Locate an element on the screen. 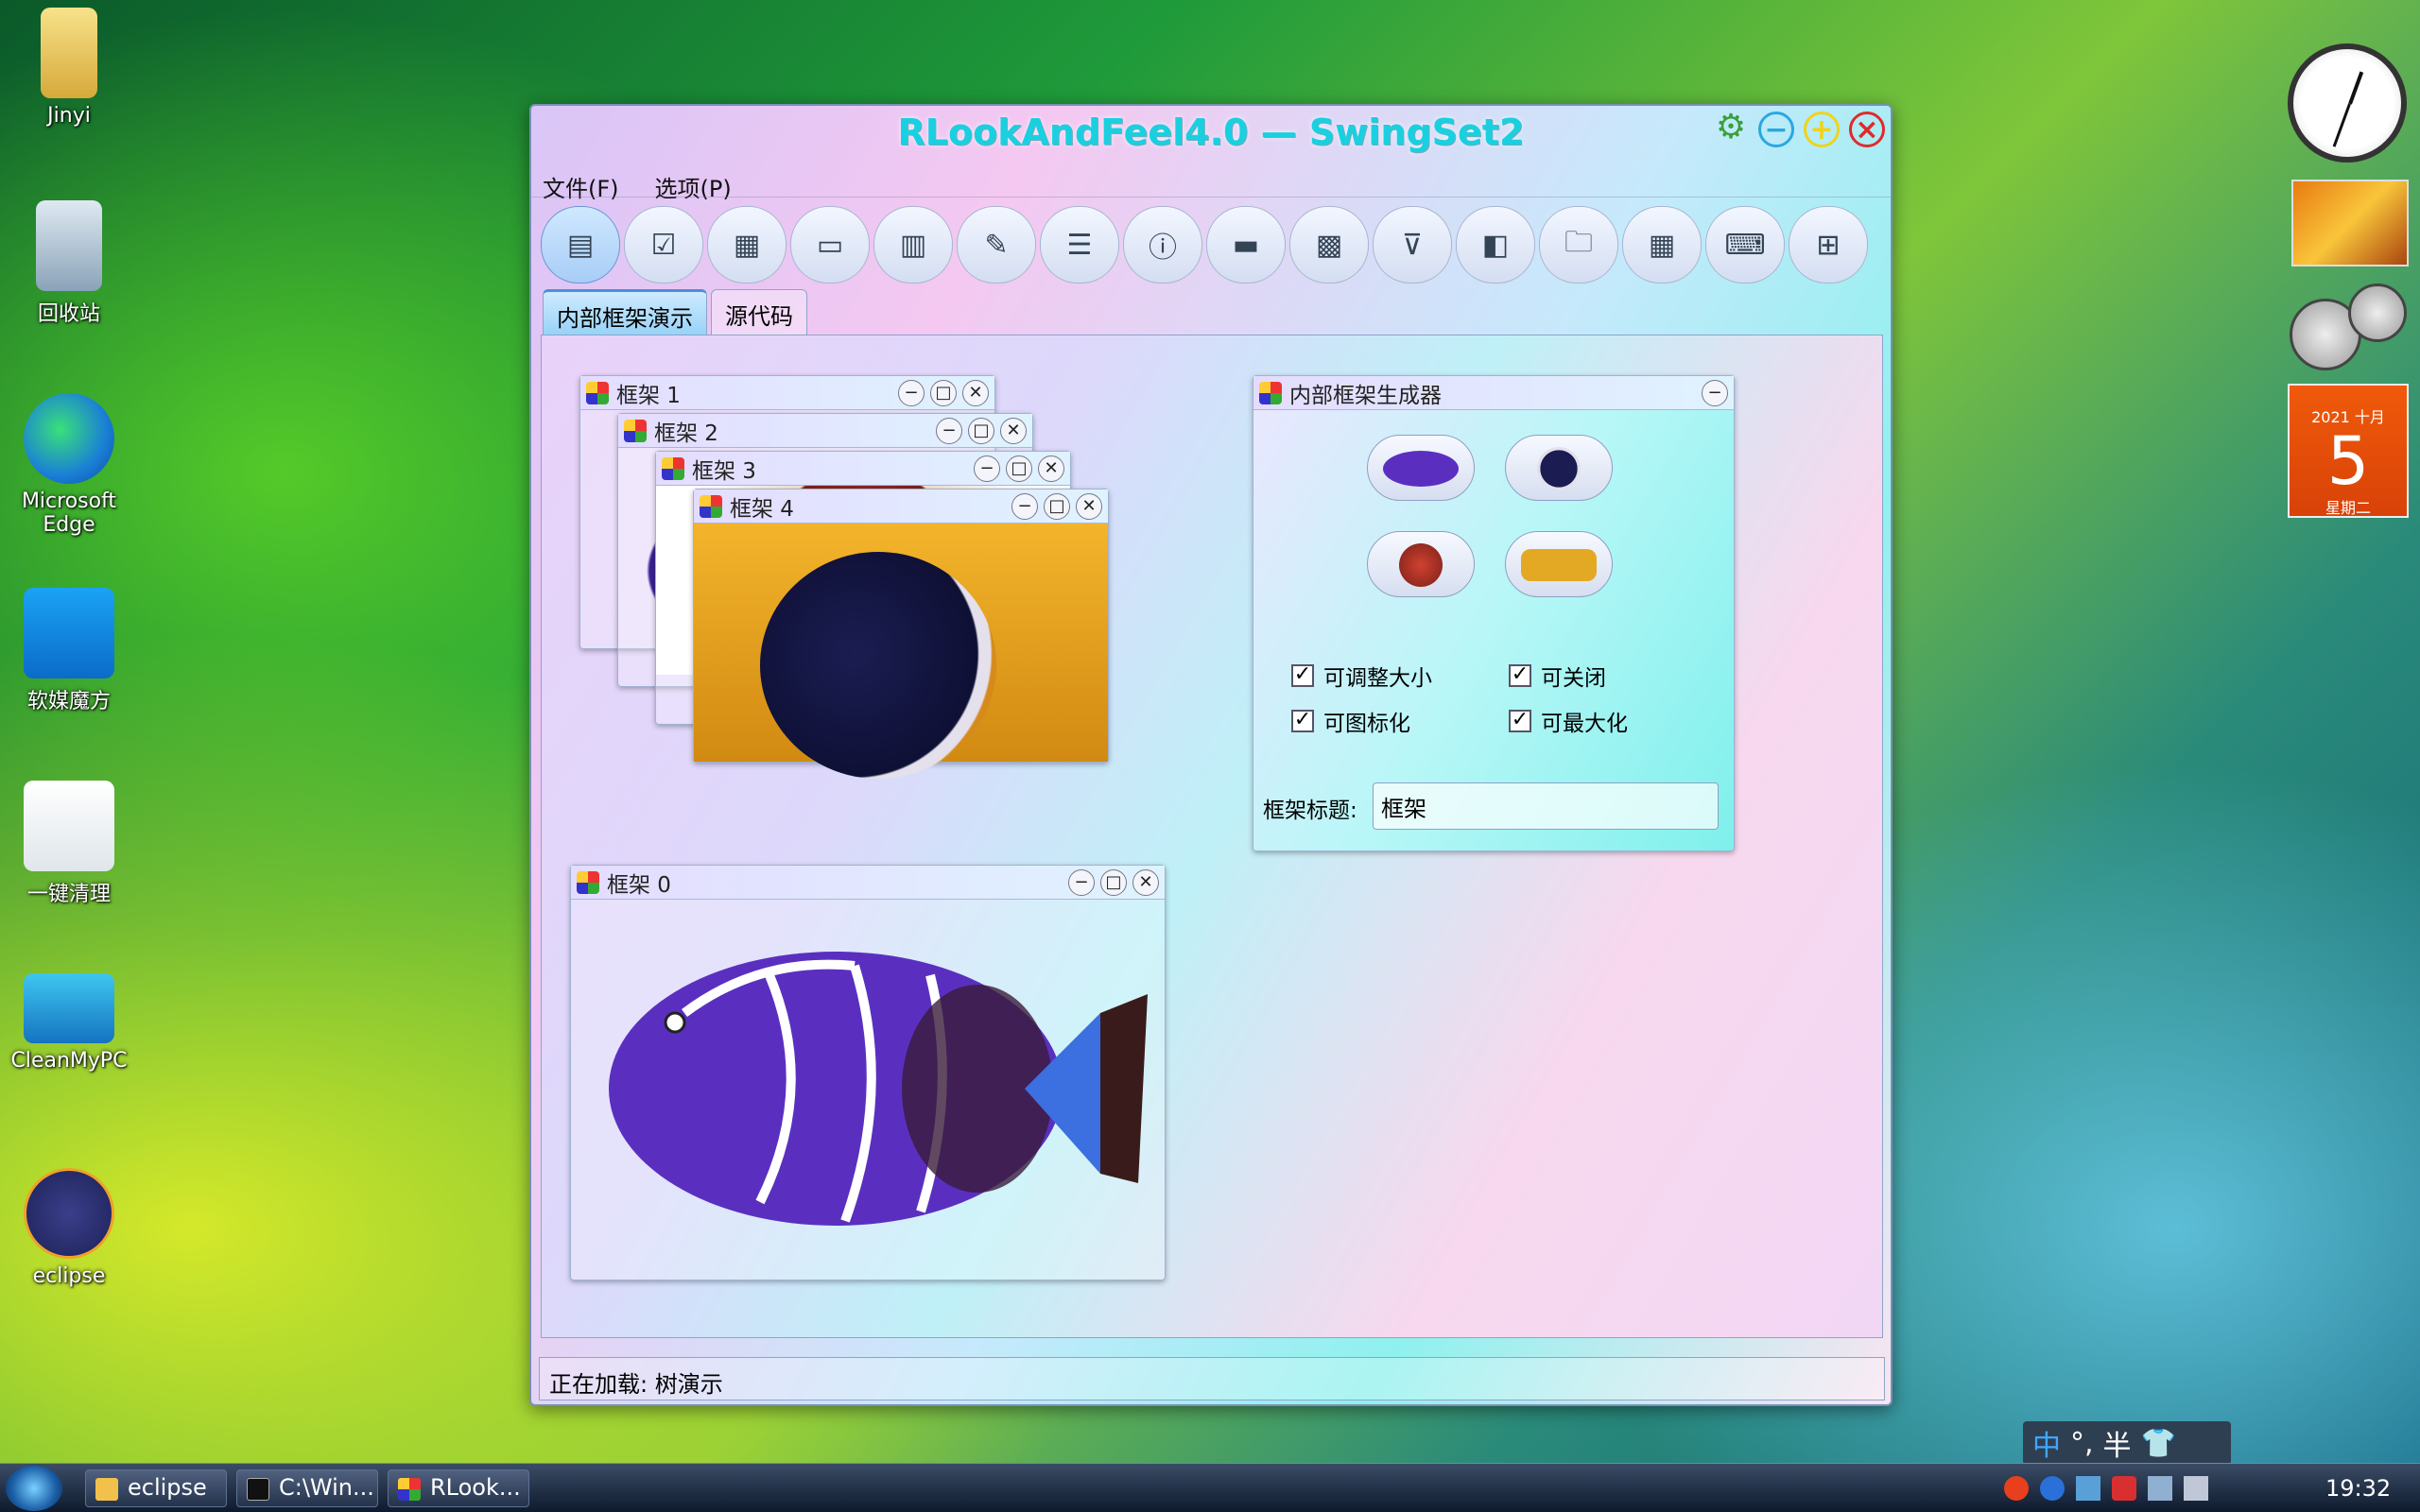 The image size is (2420, 1512). desktop-icon-recycle-bin: 回收站 is located at coordinates (69, 263).